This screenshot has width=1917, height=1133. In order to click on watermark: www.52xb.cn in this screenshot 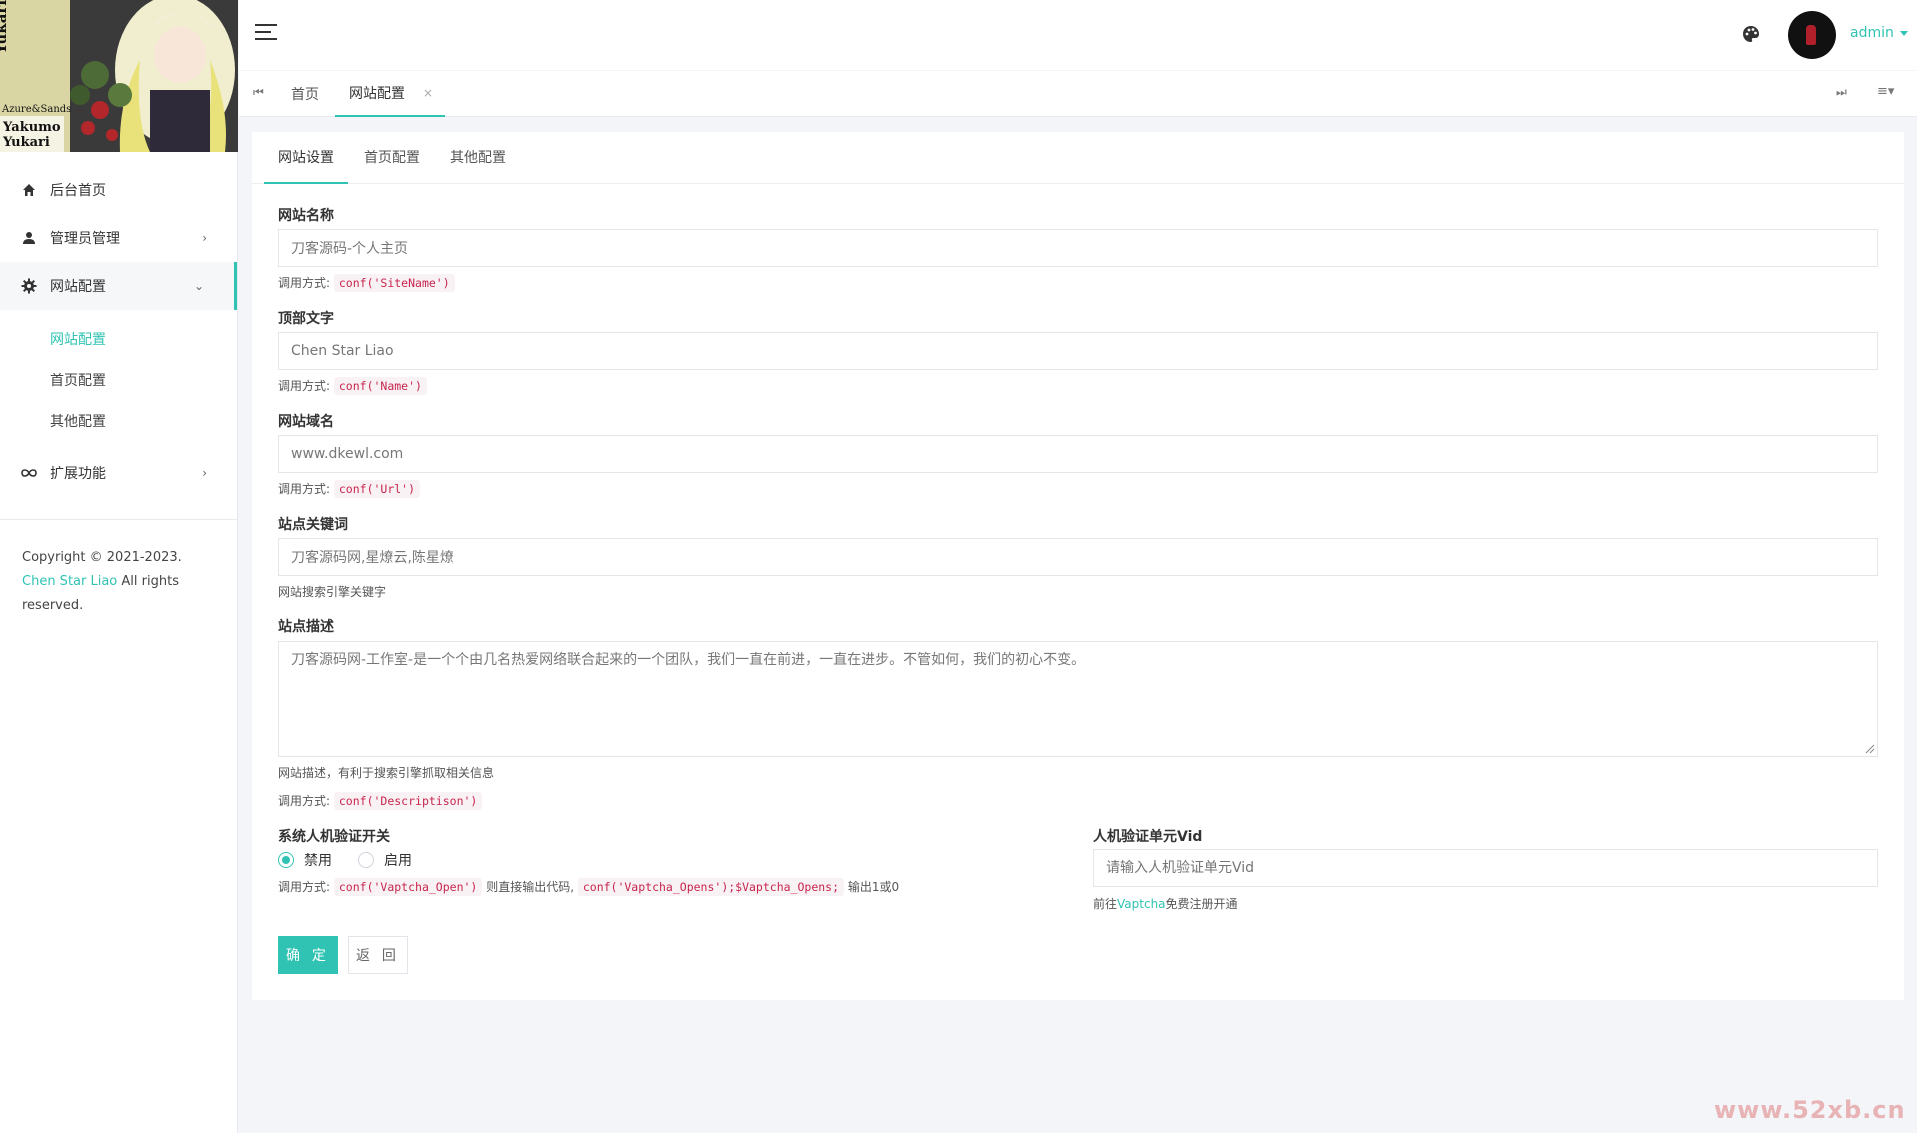, I will do `click(1810, 1110)`.